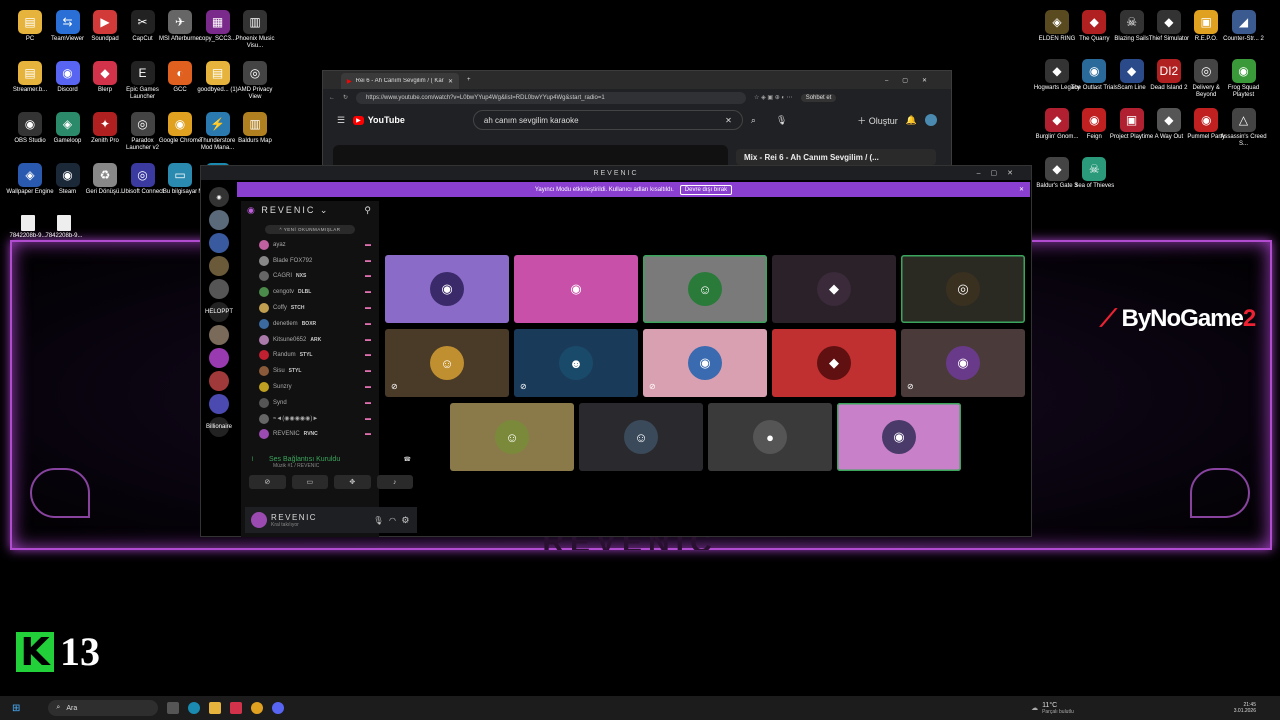 The height and width of the screenshot is (720, 1280). I want to click on video-tile: ●, so click(770, 437).